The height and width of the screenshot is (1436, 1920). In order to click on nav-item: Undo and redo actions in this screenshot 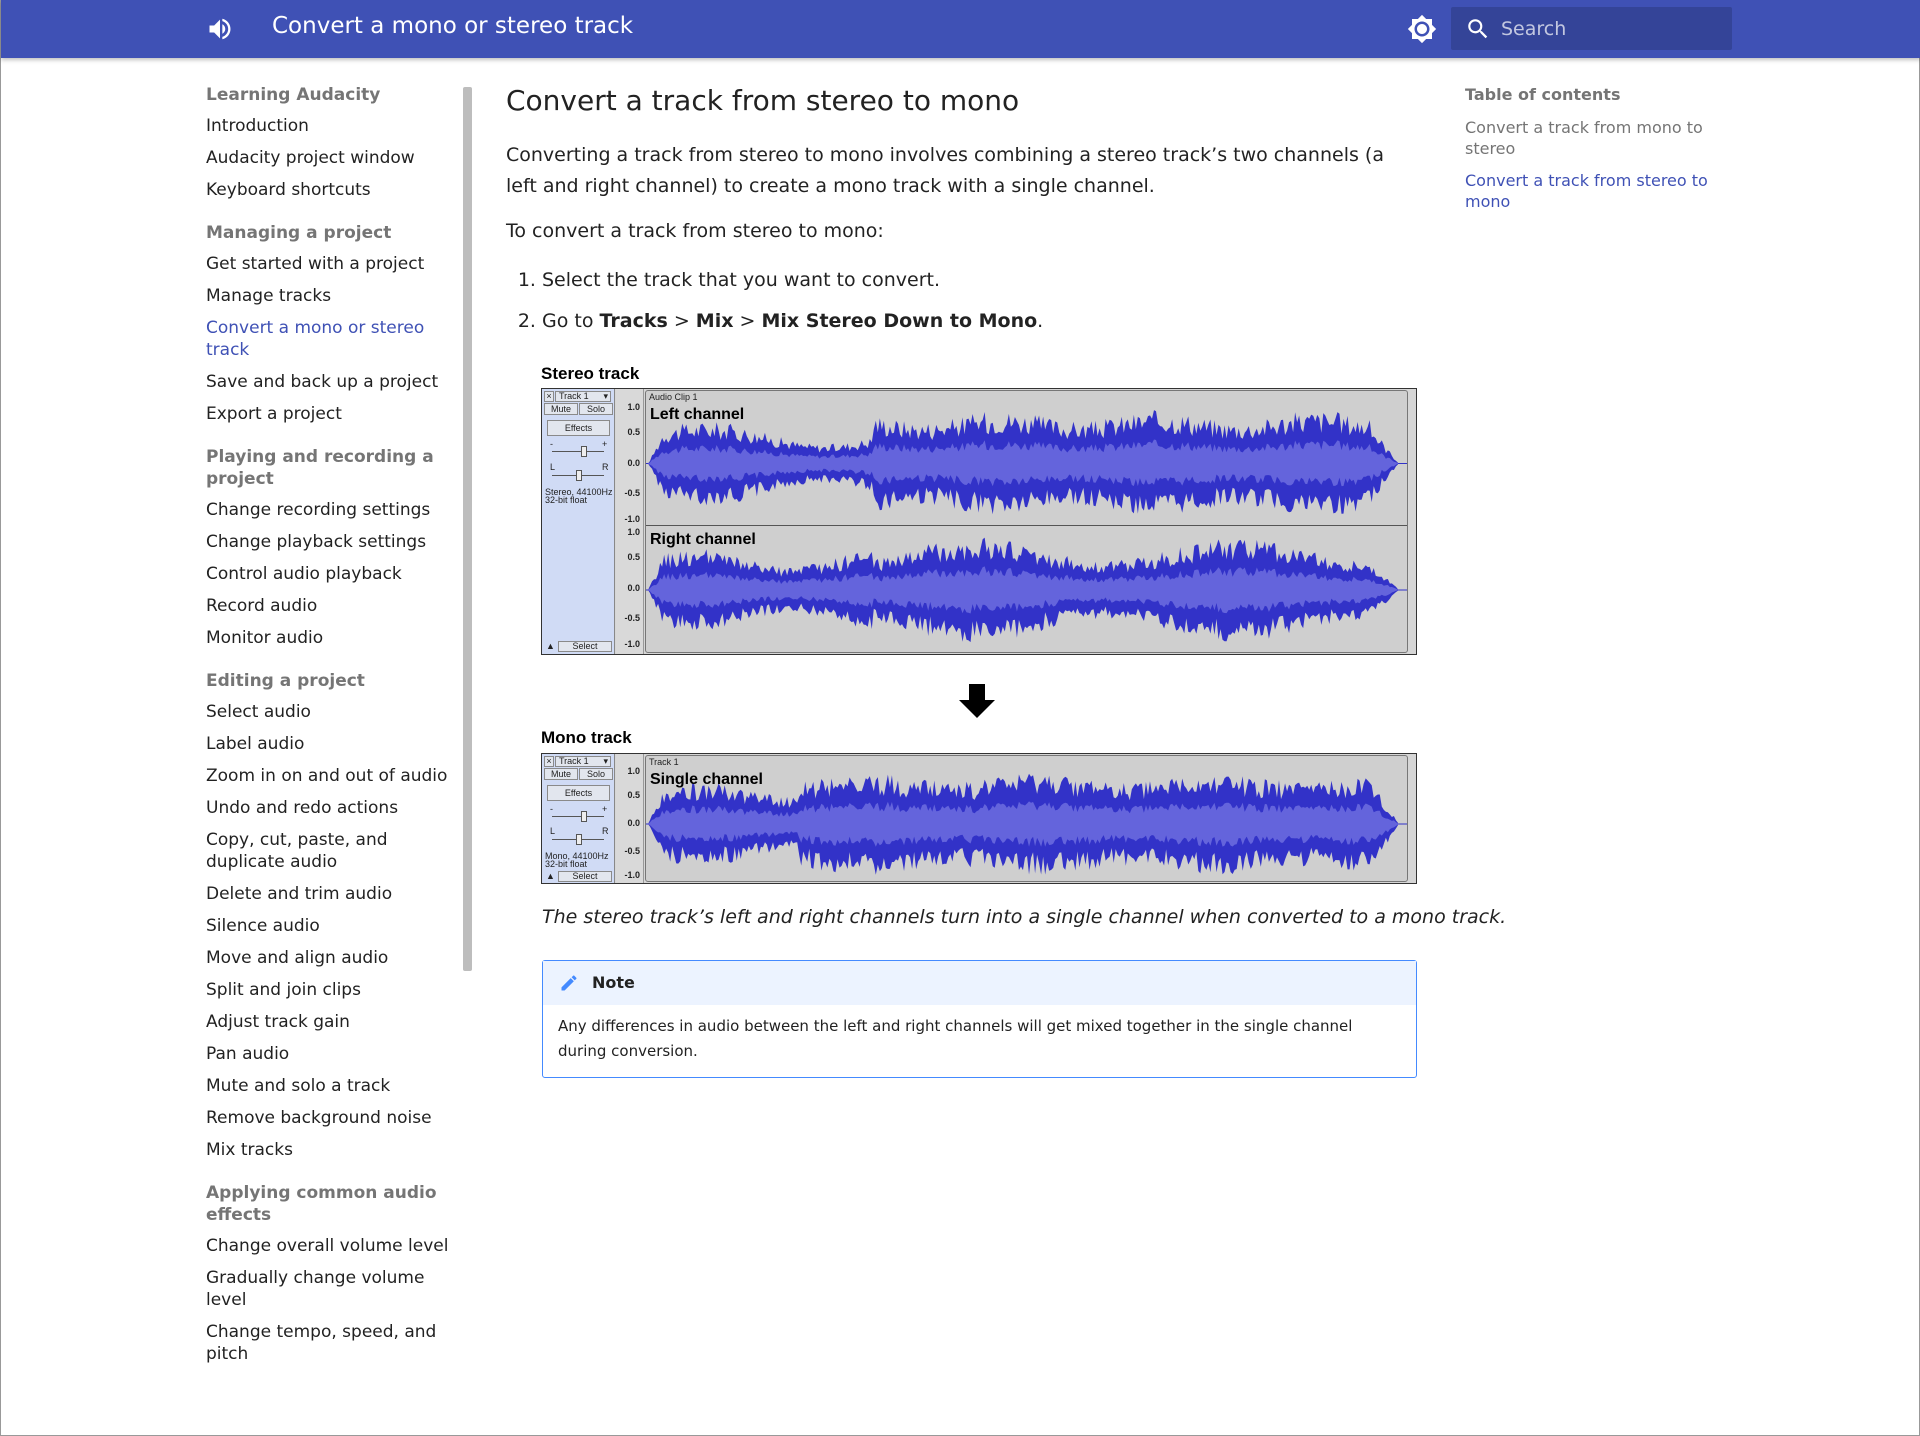, I will do `click(331, 808)`.